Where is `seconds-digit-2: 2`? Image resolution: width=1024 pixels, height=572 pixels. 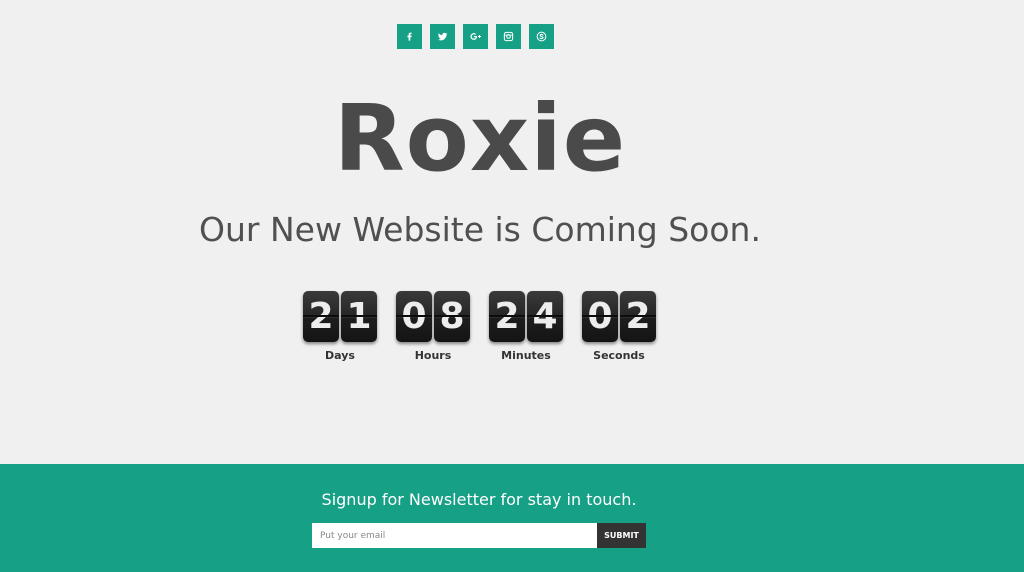
seconds-digit-2: 2 is located at coordinates (638, 316).